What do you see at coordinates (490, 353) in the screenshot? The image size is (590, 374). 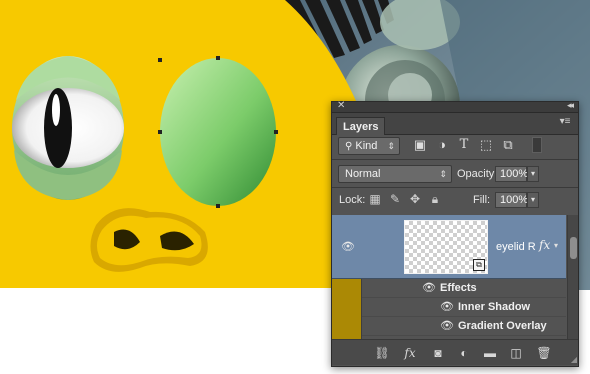 I see `new-group-icon: ▬` at bounding box center [490, 353].